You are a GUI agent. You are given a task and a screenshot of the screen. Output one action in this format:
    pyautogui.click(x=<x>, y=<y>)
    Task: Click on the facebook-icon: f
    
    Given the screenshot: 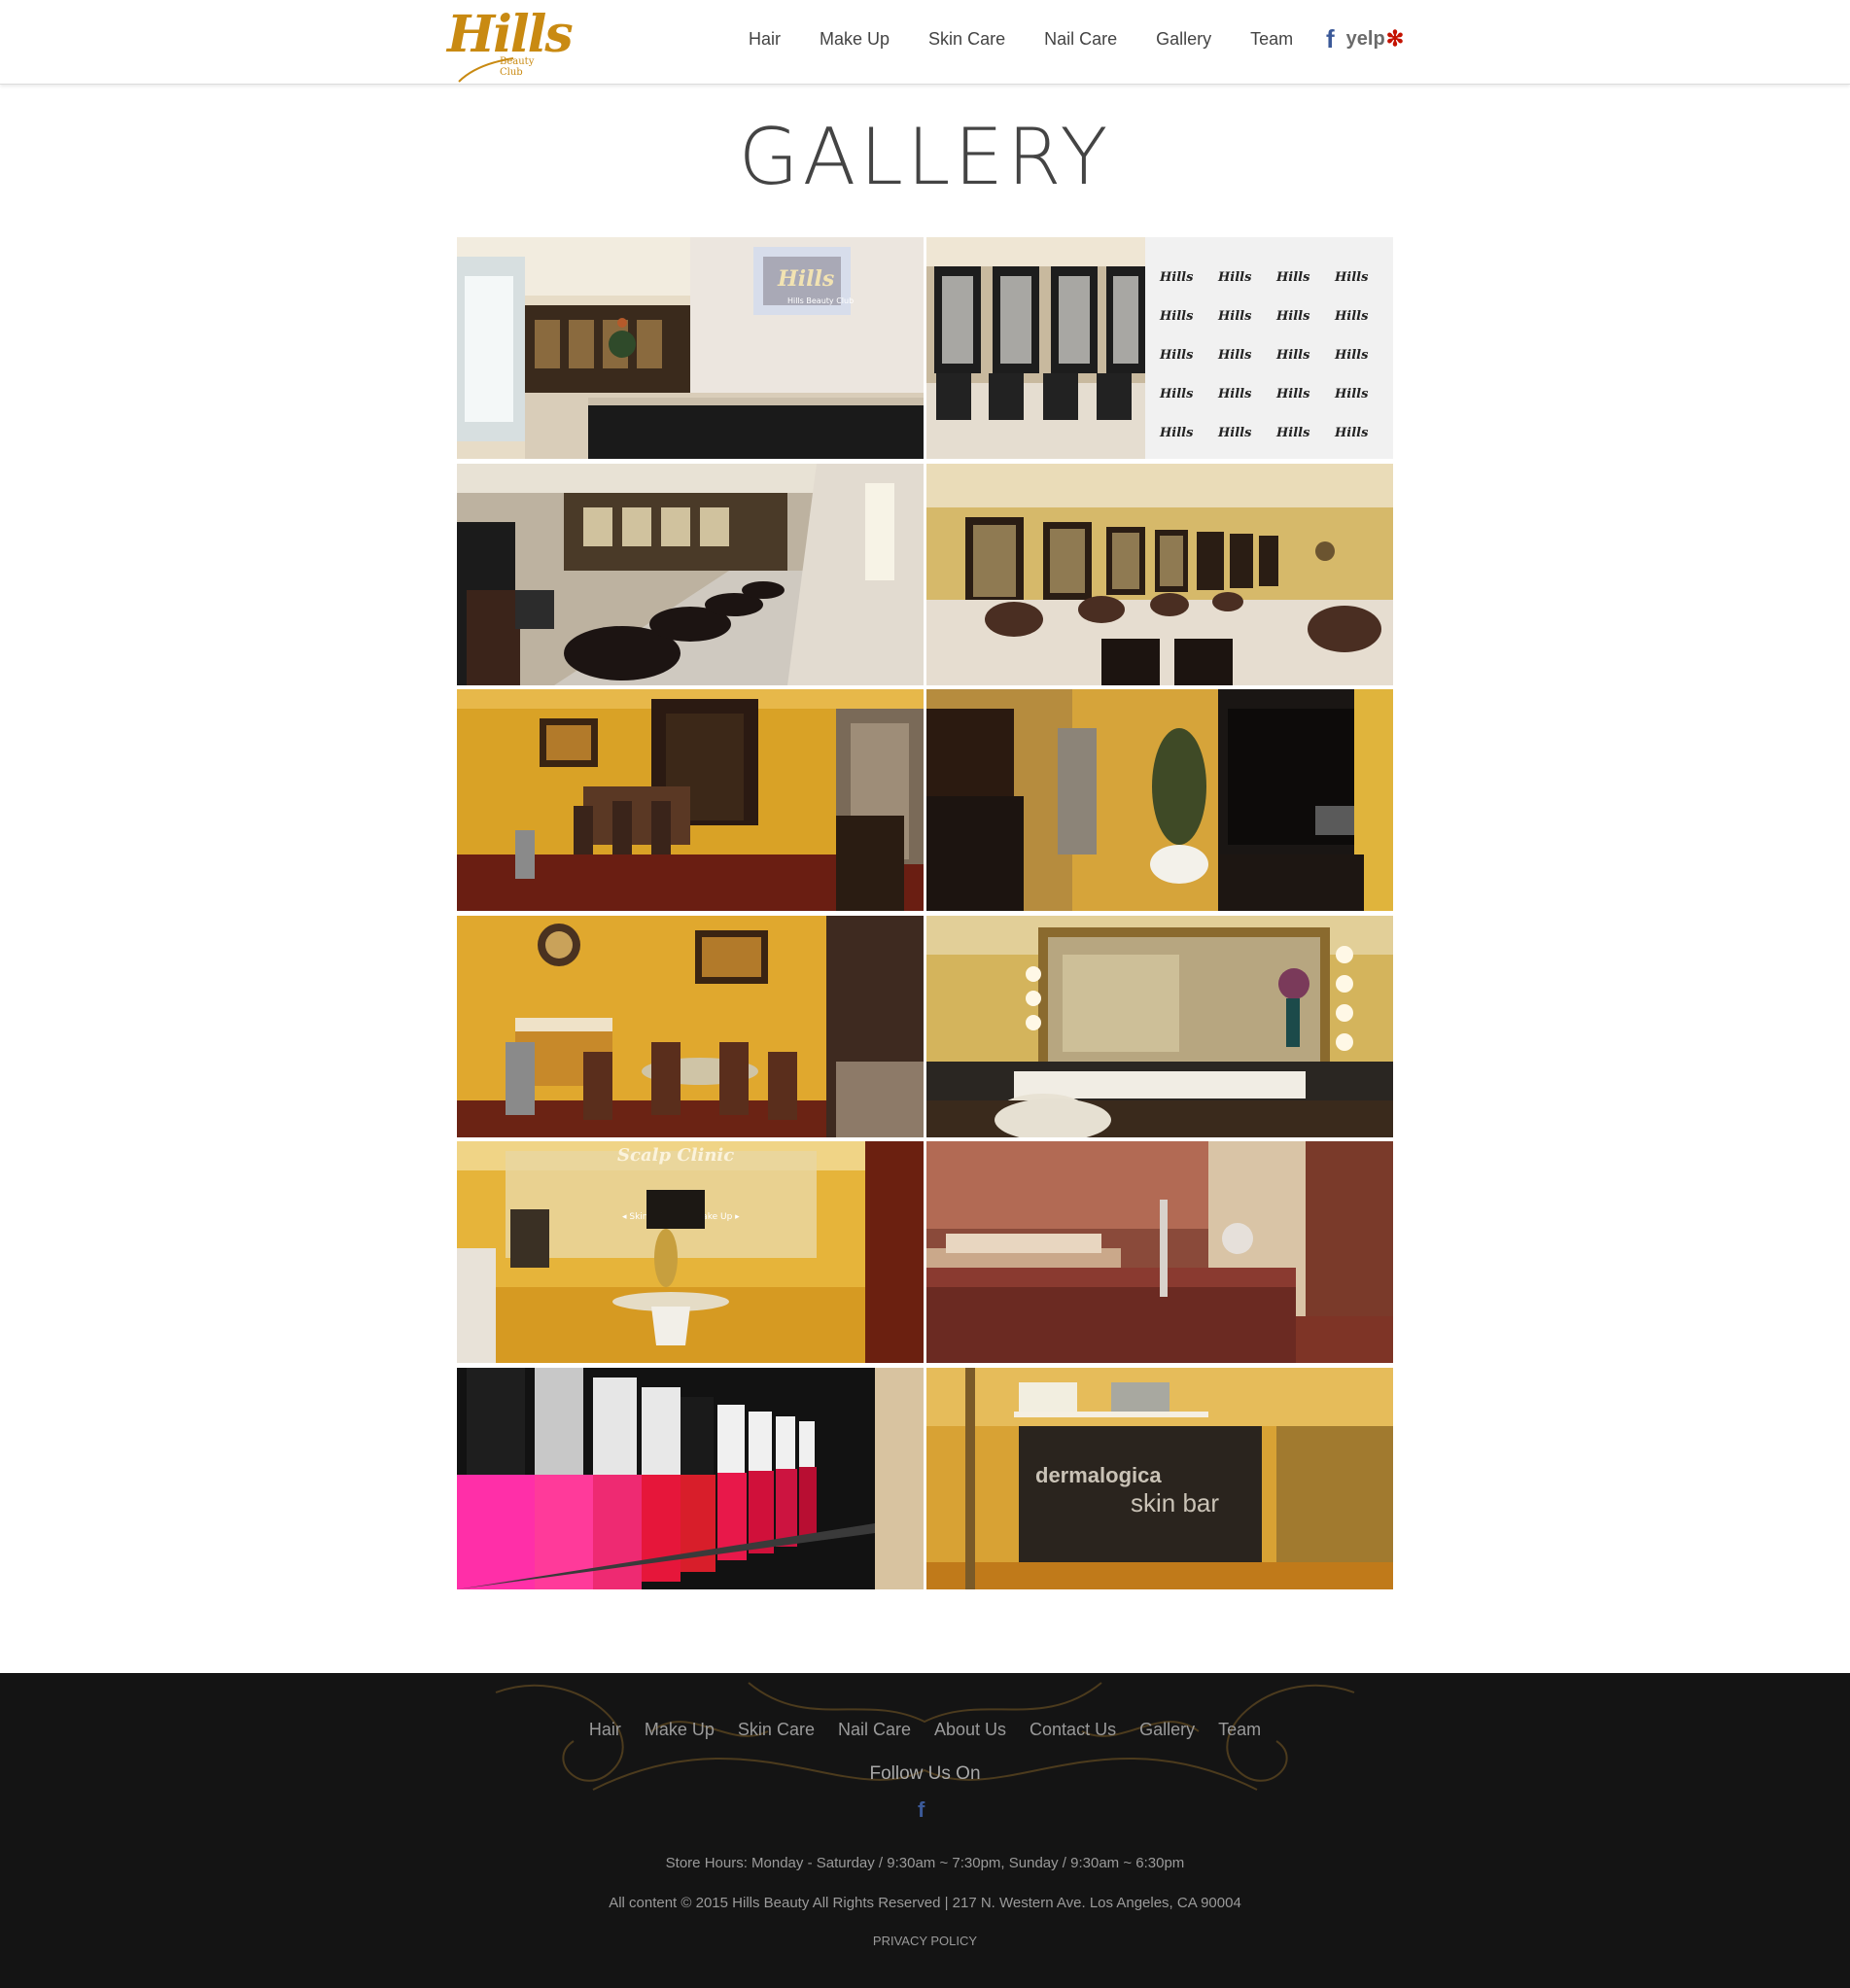 What is the action you would take?
    pyautogui.click(x=1330, y=38)
    